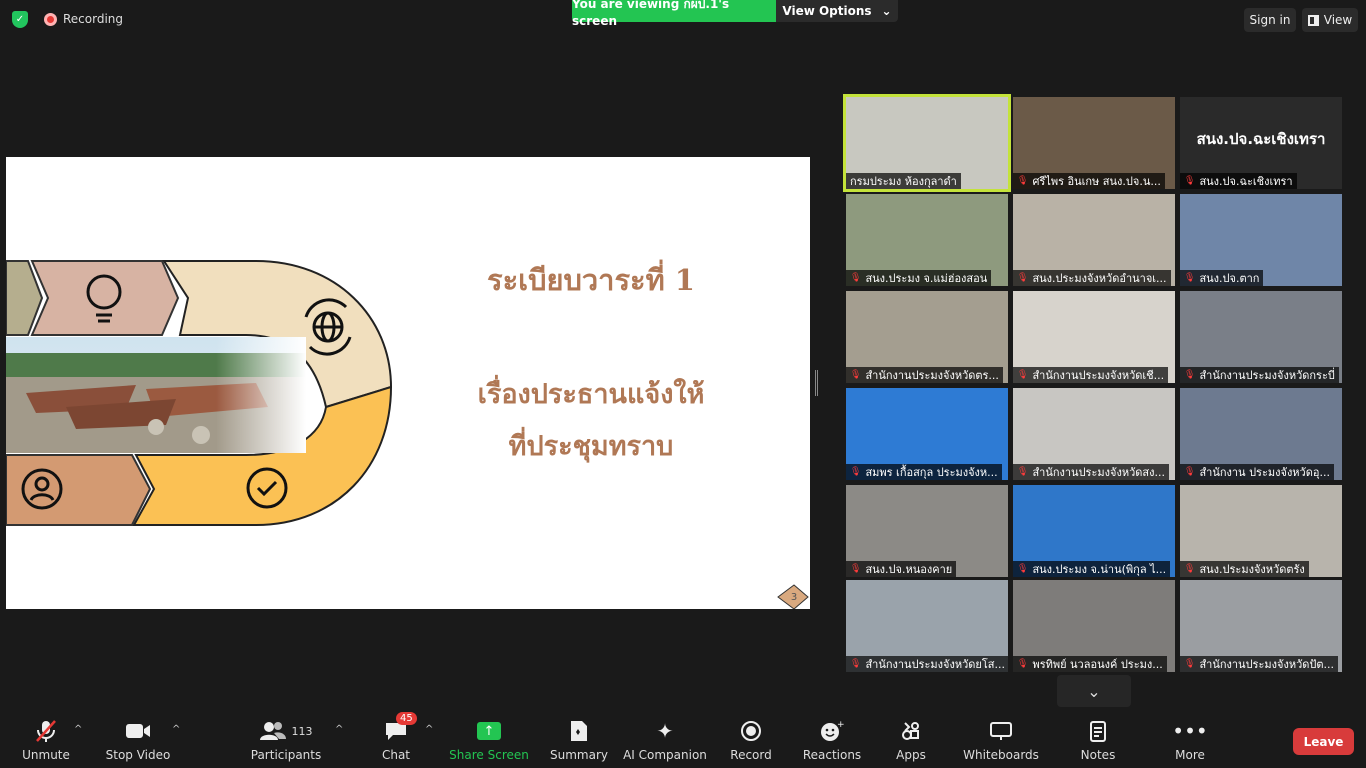 Image resolution: width=1366 pixels, height=768 pixels. I want to click on ai-companion-button: ✦ AI Companion, so click(665, 742).